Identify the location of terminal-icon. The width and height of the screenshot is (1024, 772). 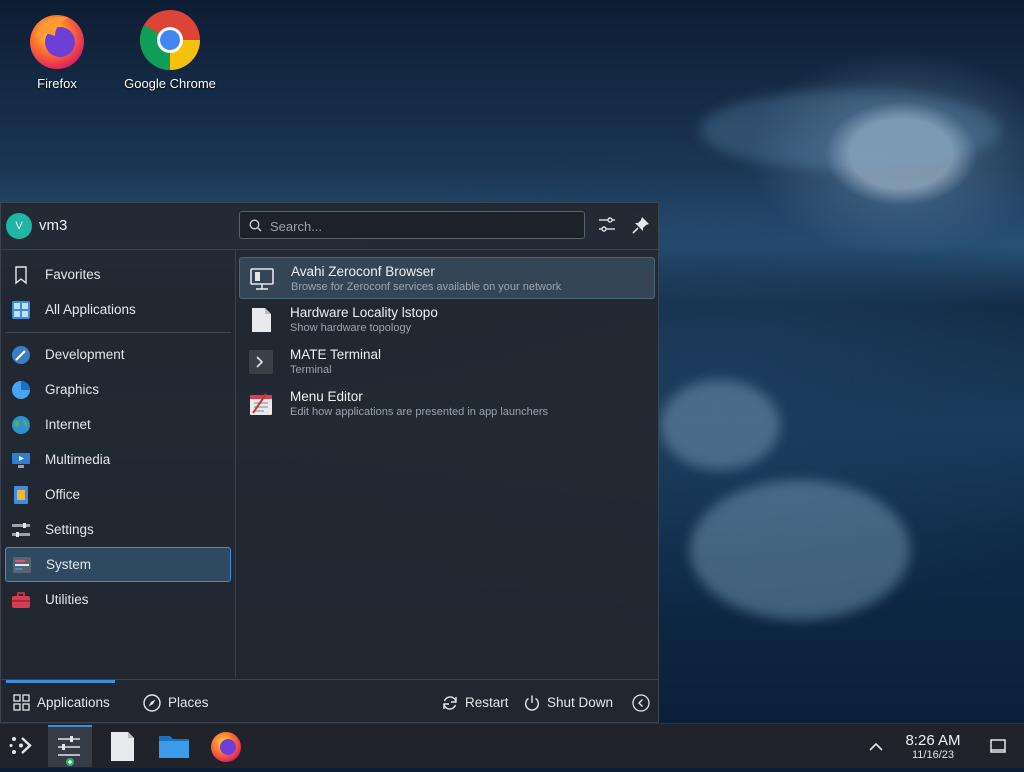
(261, 362).